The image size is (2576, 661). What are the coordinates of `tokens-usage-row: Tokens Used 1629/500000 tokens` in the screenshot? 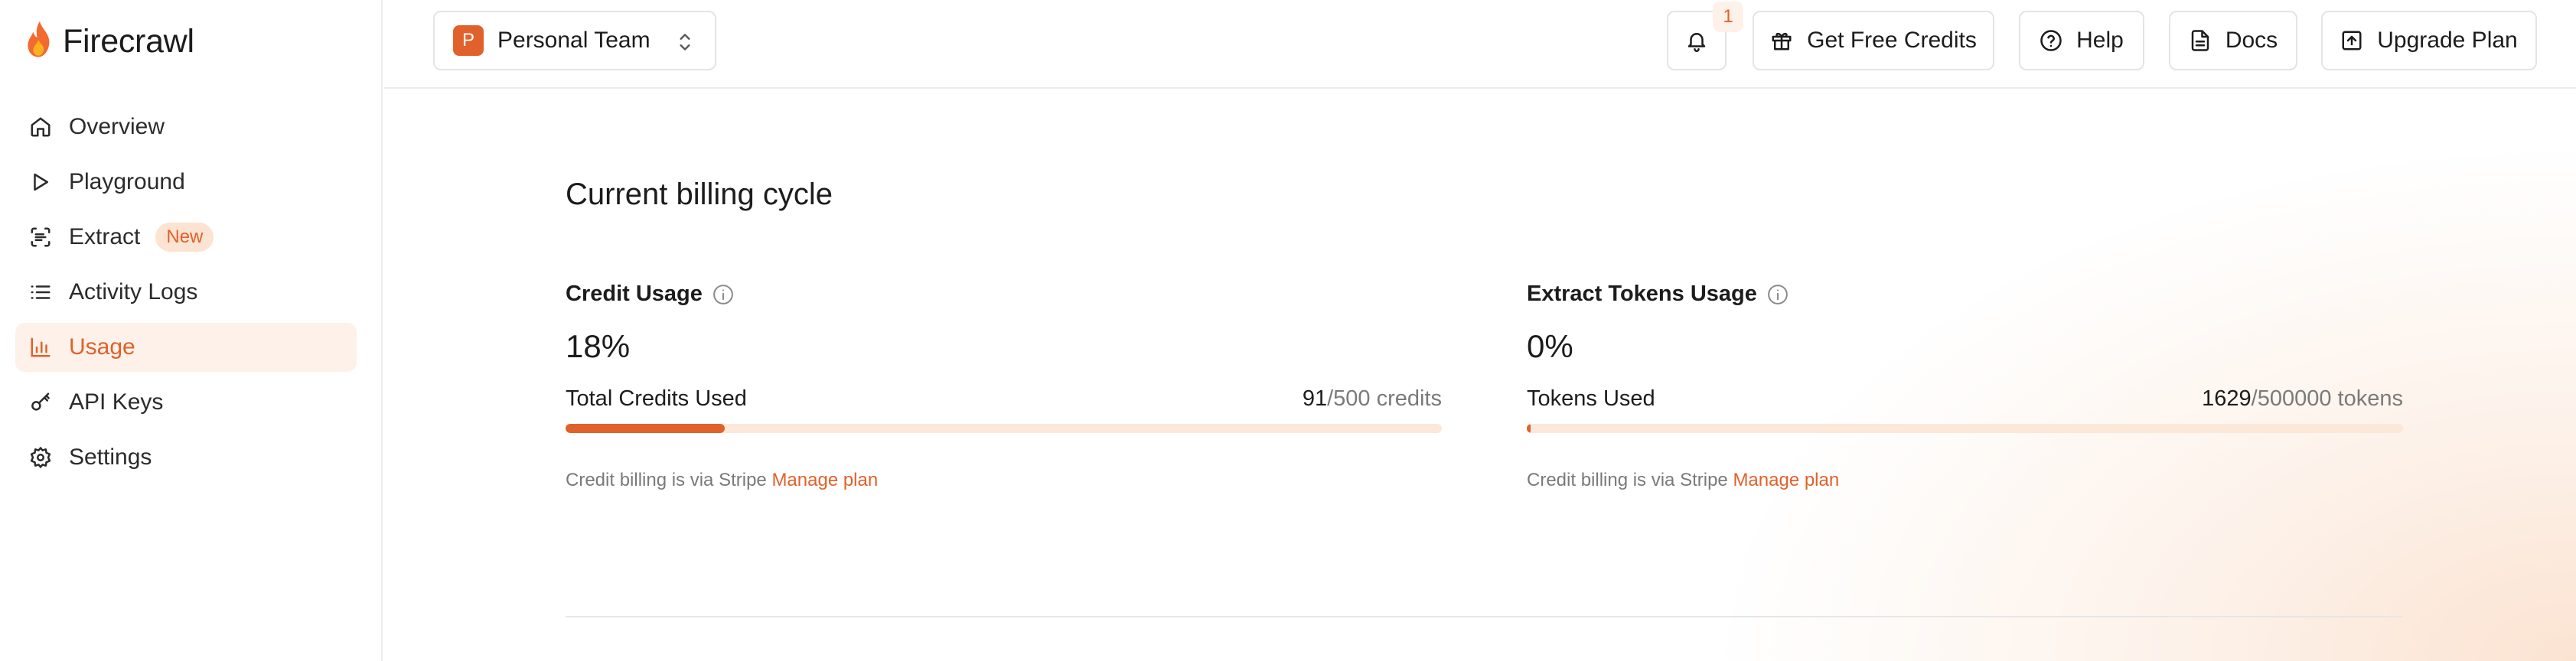 It's located at (1965, 399).